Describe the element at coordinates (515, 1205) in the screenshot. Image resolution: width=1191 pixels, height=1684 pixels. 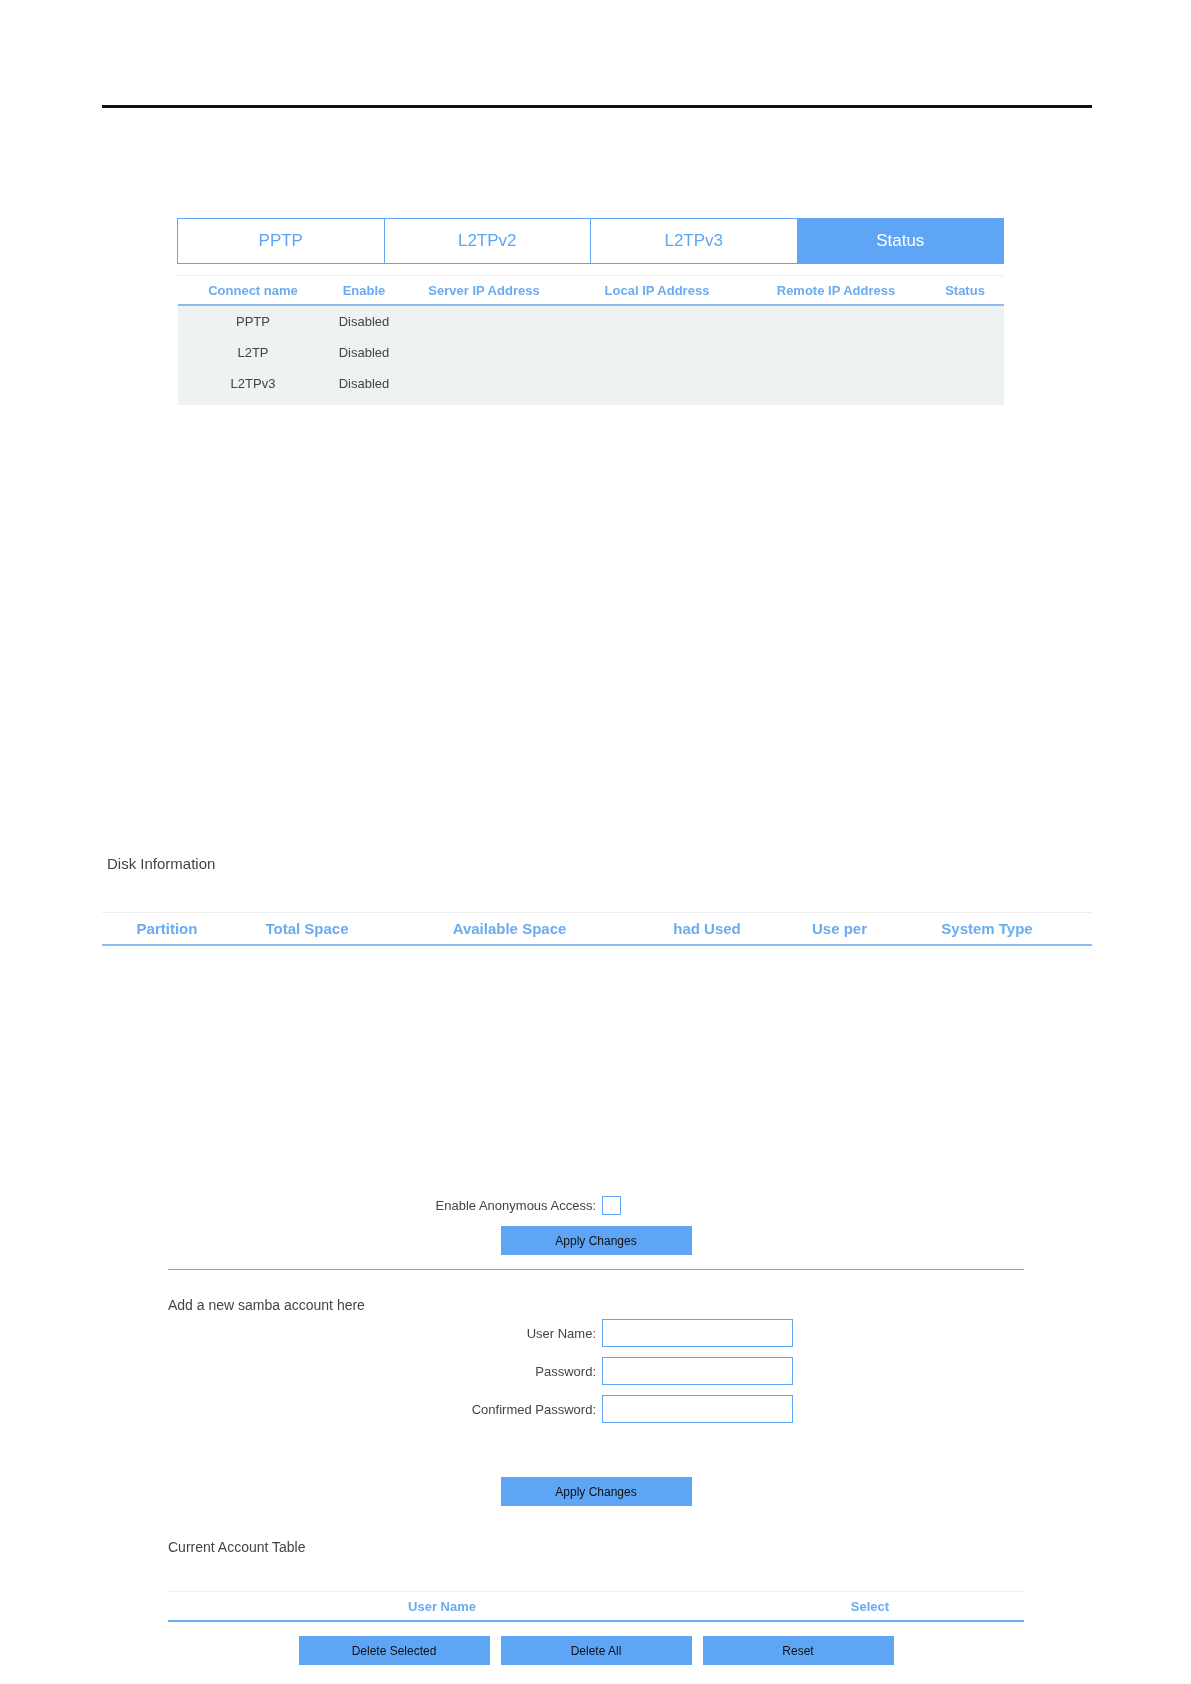
I see `field-label: Enable Anonymous Access:` at that location.